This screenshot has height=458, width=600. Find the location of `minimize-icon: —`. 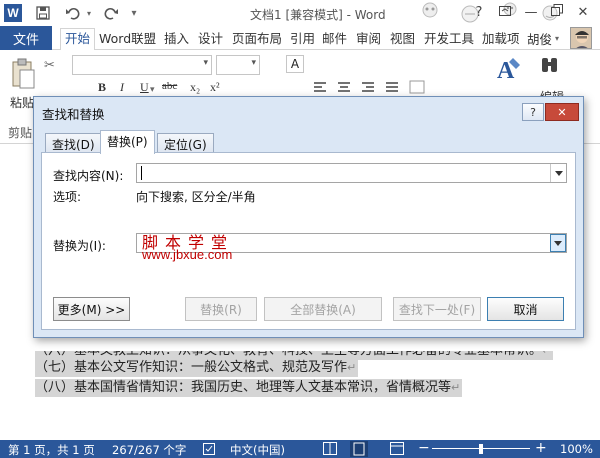

minimize-icon: — is located at coordinates (531, 13).